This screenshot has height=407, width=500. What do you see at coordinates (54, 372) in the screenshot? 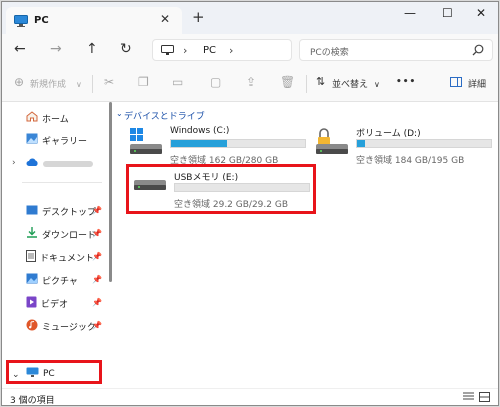
I see `highlight-pc` at bounding box center [54, 372].